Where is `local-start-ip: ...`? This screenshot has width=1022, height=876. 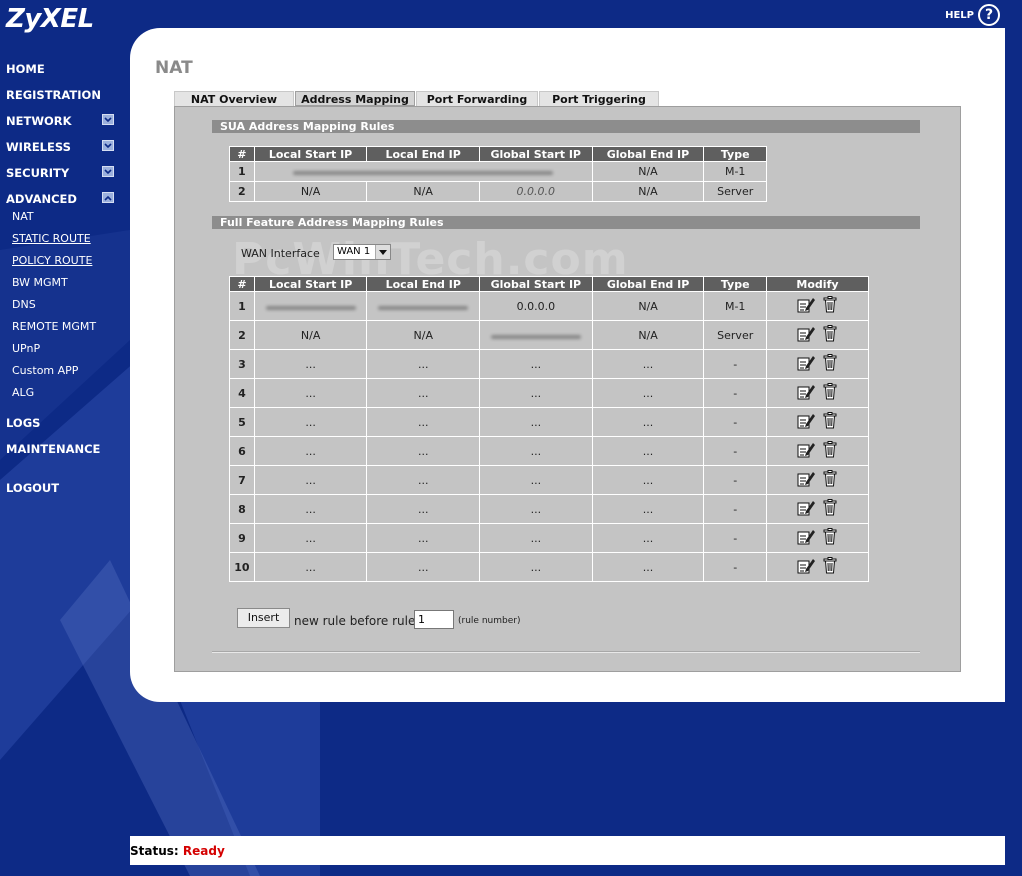 local-start-ip: ... is located at coordinates (310, 364).